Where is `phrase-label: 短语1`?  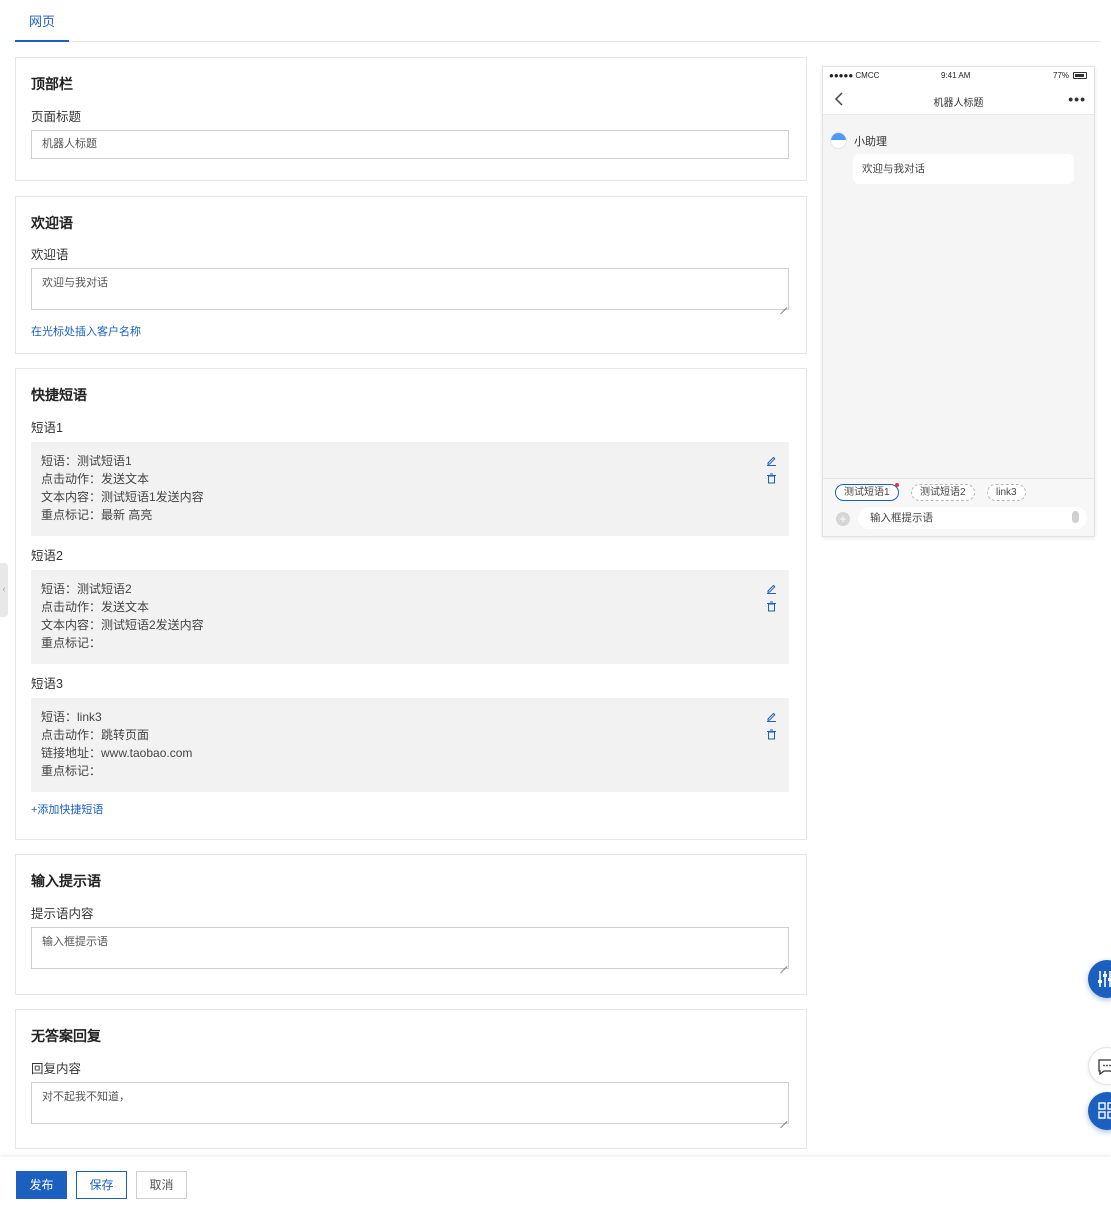
phrase-label: 短语1 is located at coordinates (47, 428).